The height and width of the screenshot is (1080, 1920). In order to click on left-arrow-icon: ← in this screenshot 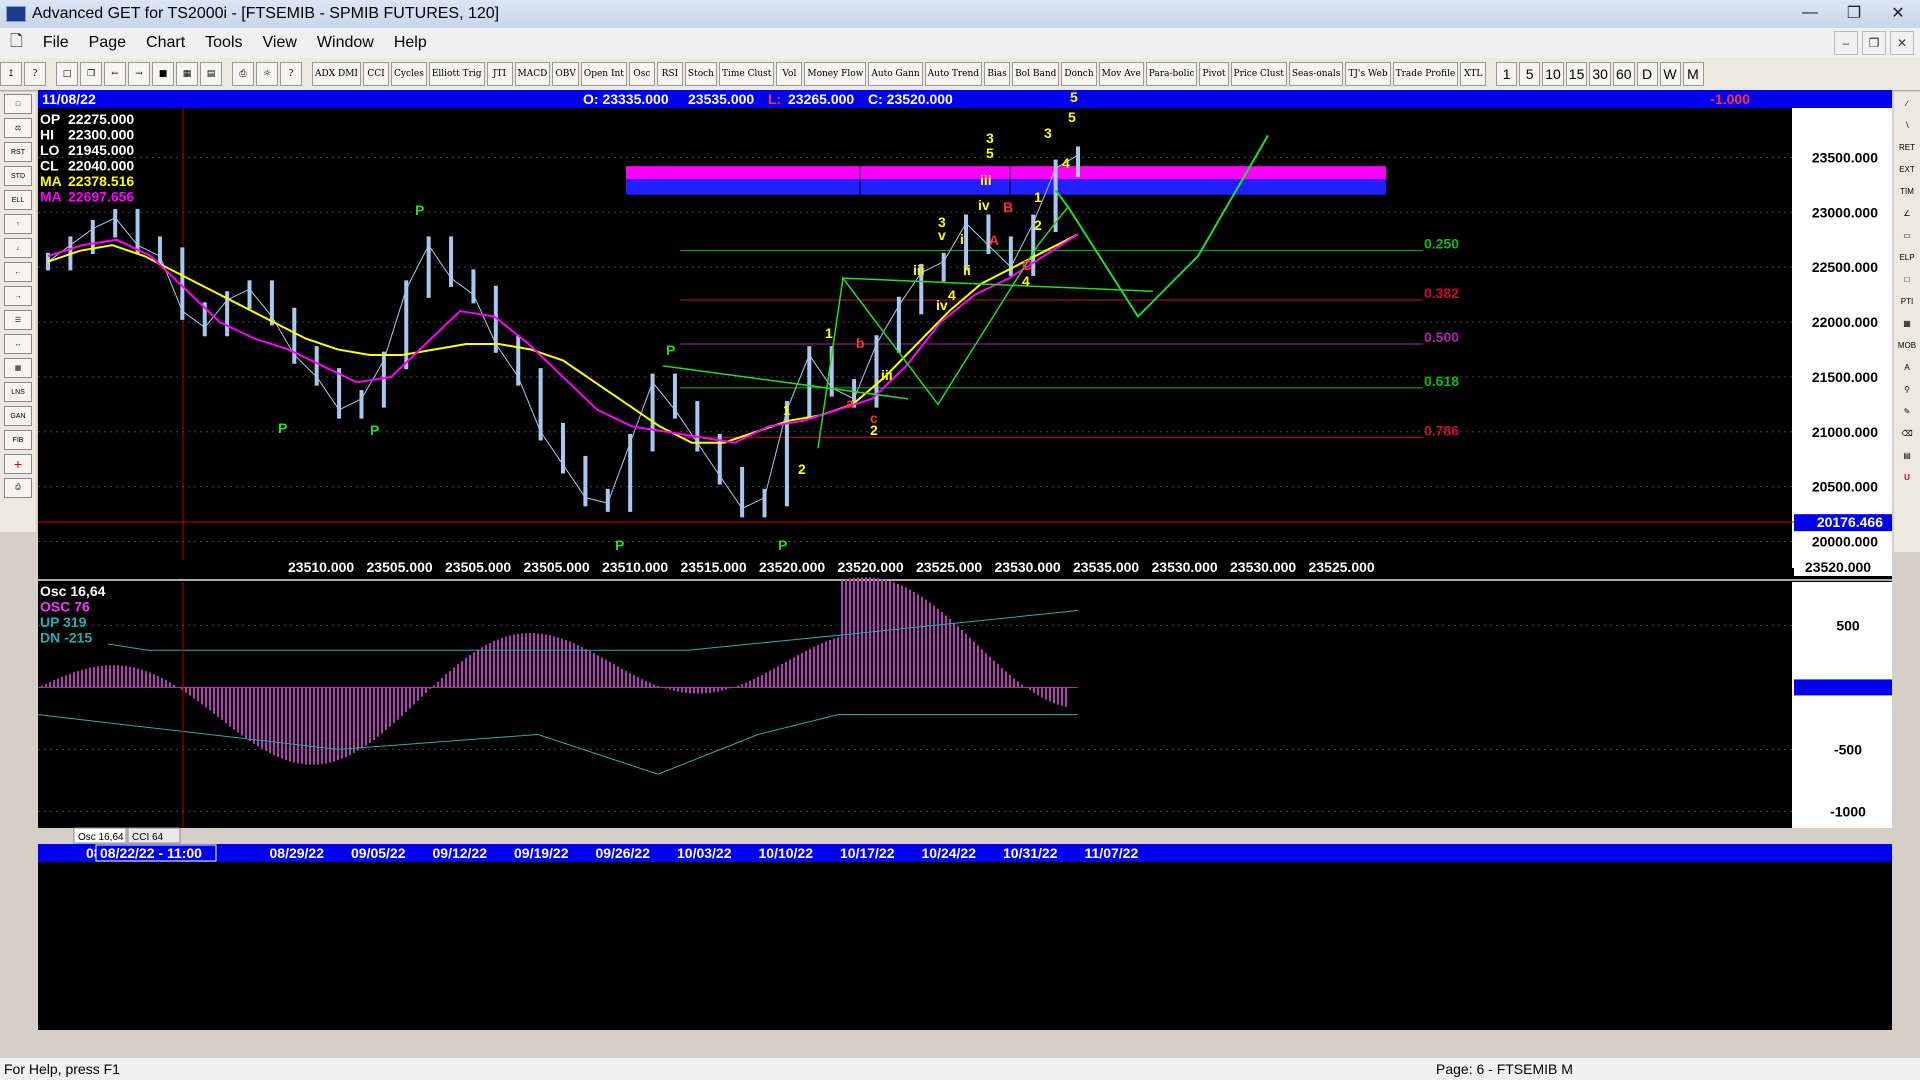, I will do `click(18, 272)`.